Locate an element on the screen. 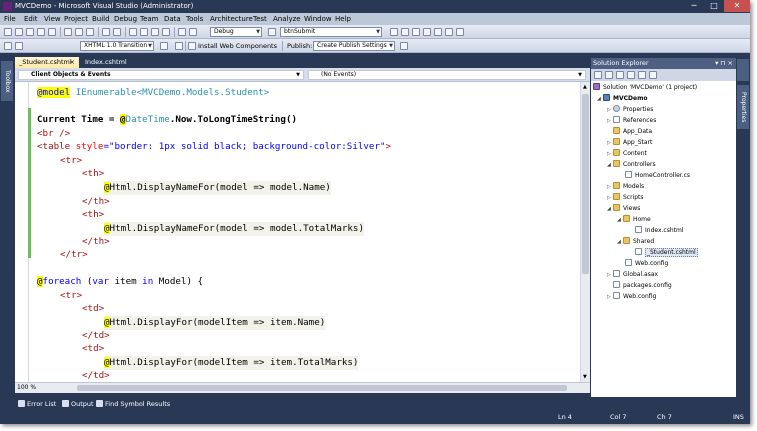 Image resolution: width=757 pixels, height=431 pixels. menu-window: Window is located at coordinates (318, 19).